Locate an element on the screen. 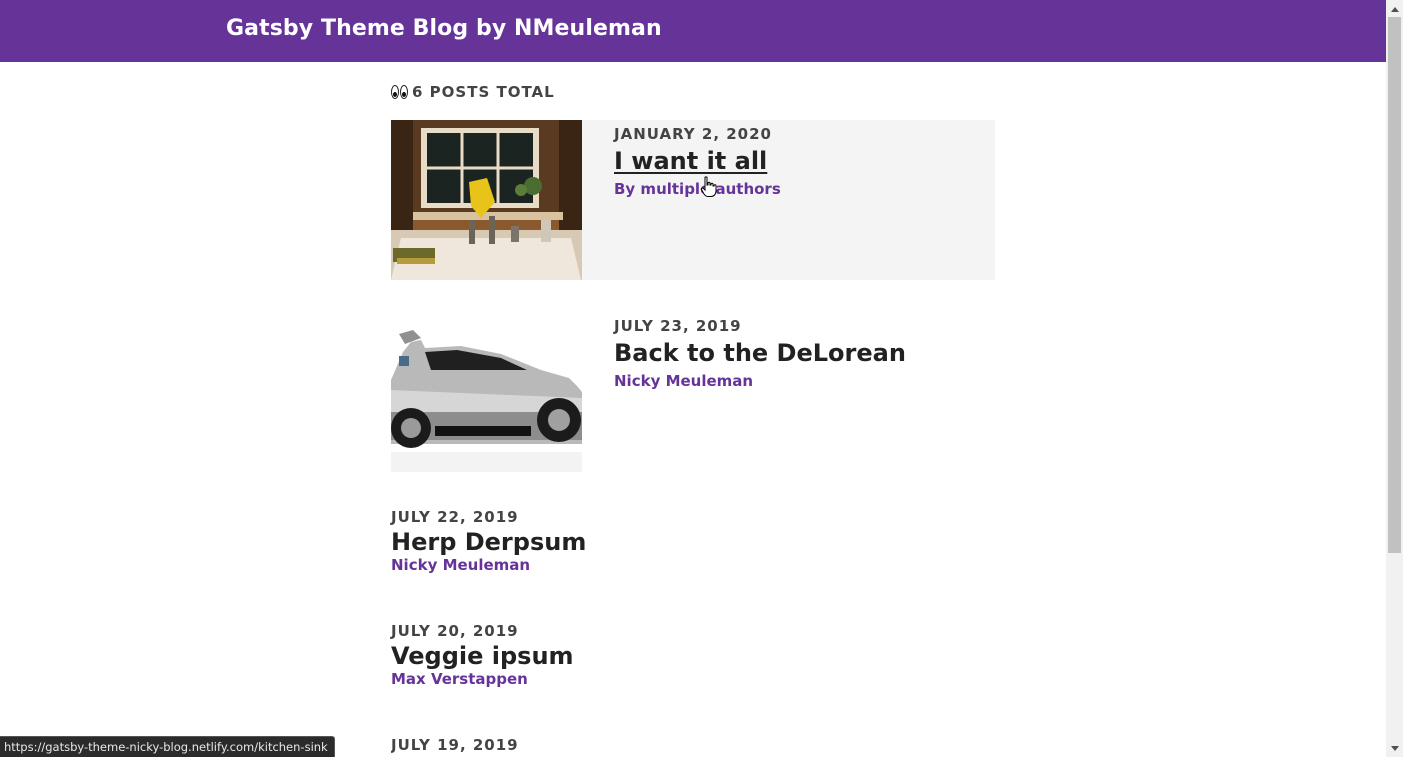 The width and height of the screenshot is (1403, 758). post-title-link: I want it all is located at coordinates (690, 161).